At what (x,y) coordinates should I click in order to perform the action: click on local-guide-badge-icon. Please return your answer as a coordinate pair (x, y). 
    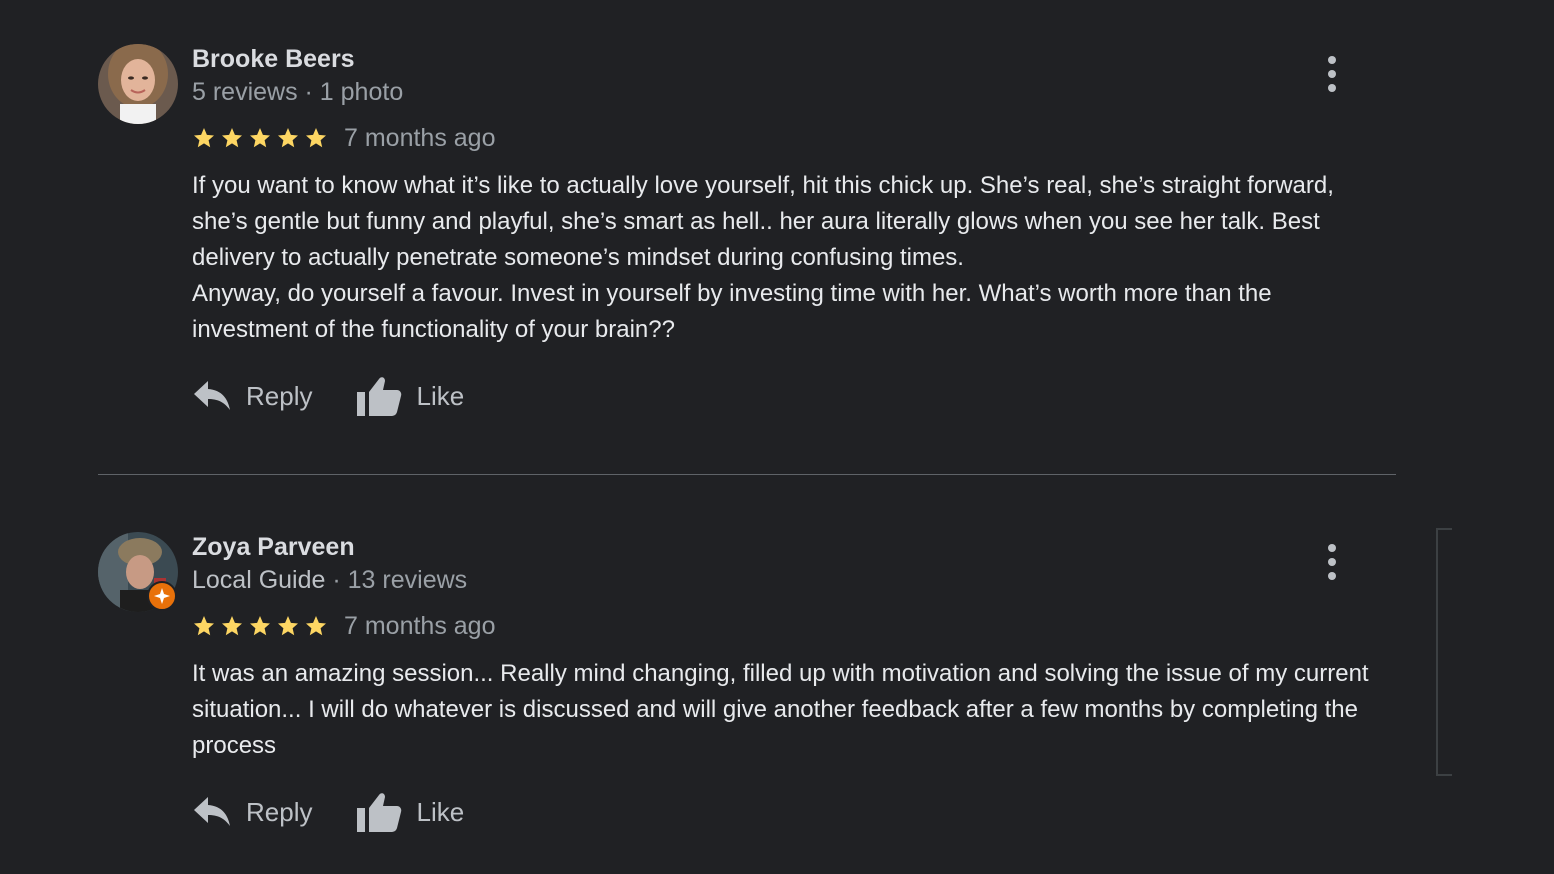
    Looking at the image, I should click on (162, 596).